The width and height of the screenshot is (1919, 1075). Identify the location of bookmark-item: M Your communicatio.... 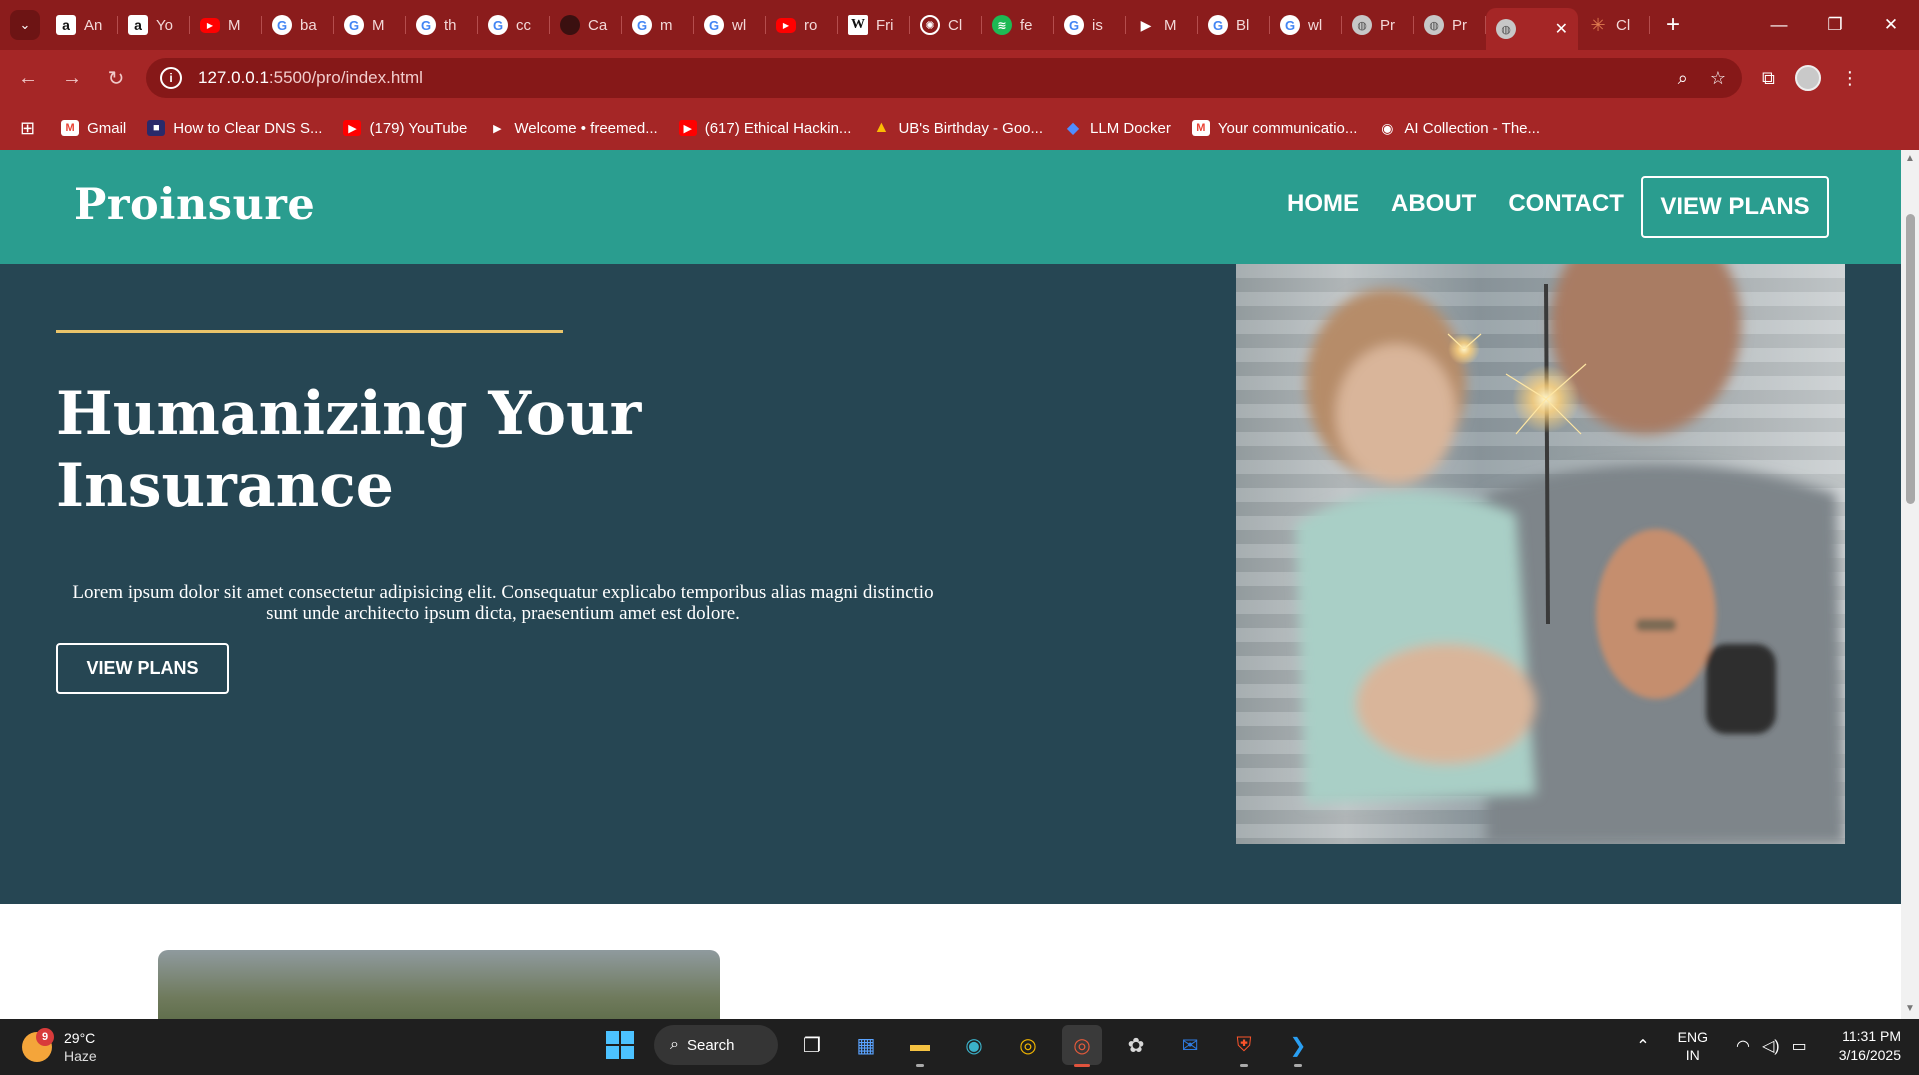
(1274, 128).